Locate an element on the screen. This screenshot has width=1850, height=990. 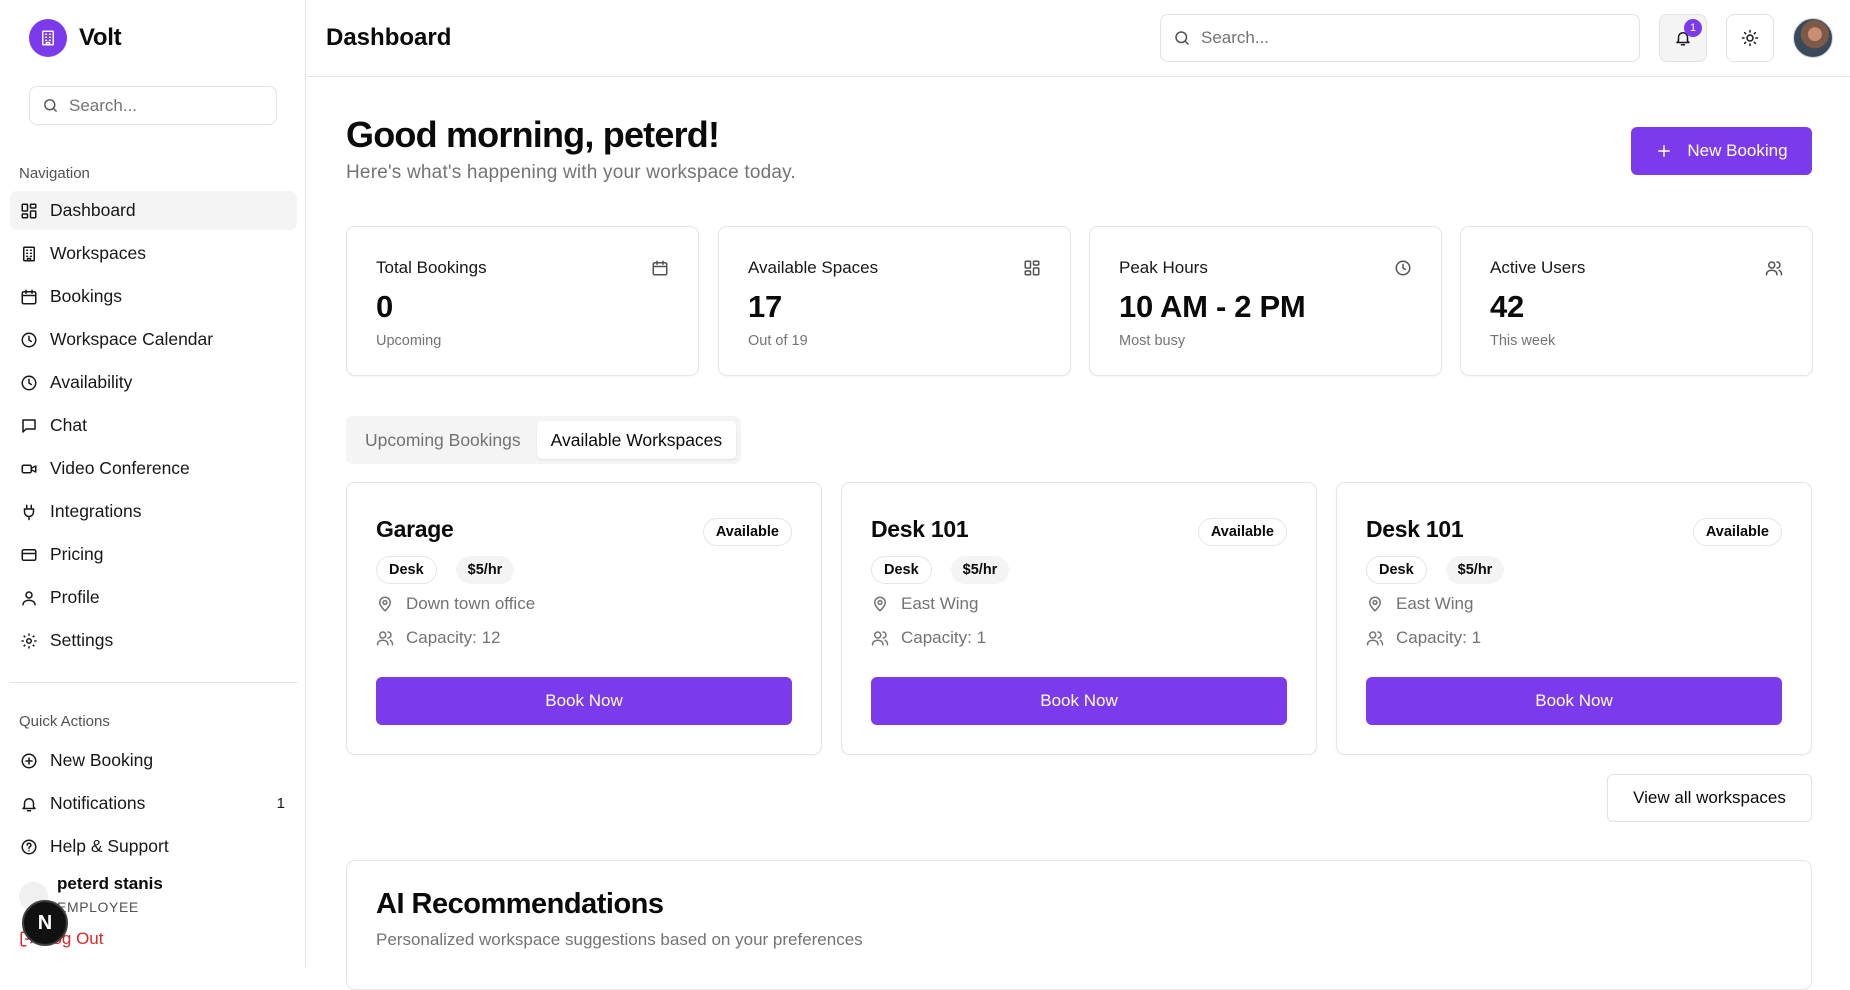
search-icon is located at coordinates (50, 105).